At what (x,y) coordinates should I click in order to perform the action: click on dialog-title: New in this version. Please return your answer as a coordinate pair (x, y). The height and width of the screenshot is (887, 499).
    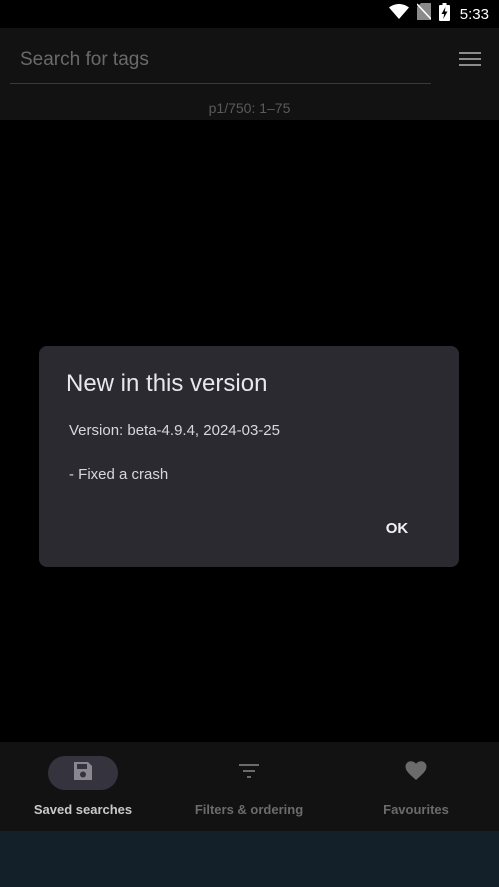
    Looking at the image, I should click on (167, 383).